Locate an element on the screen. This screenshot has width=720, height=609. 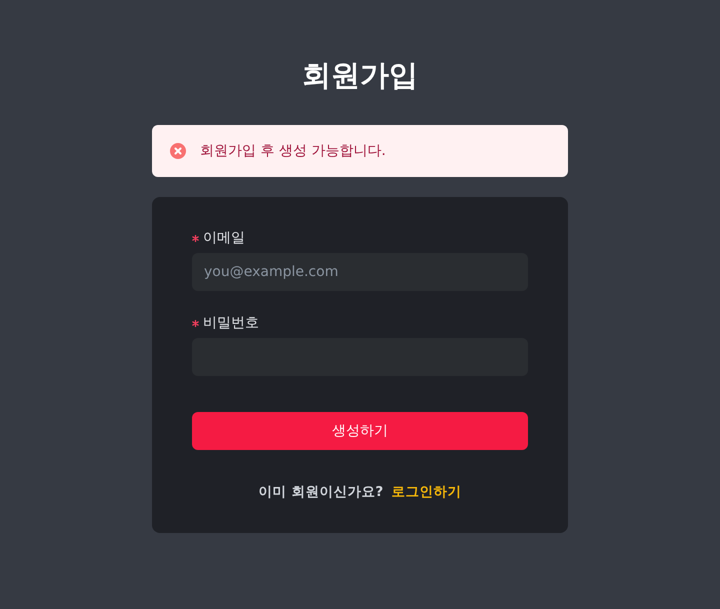
error-icon is located at coordinates (178, 151).